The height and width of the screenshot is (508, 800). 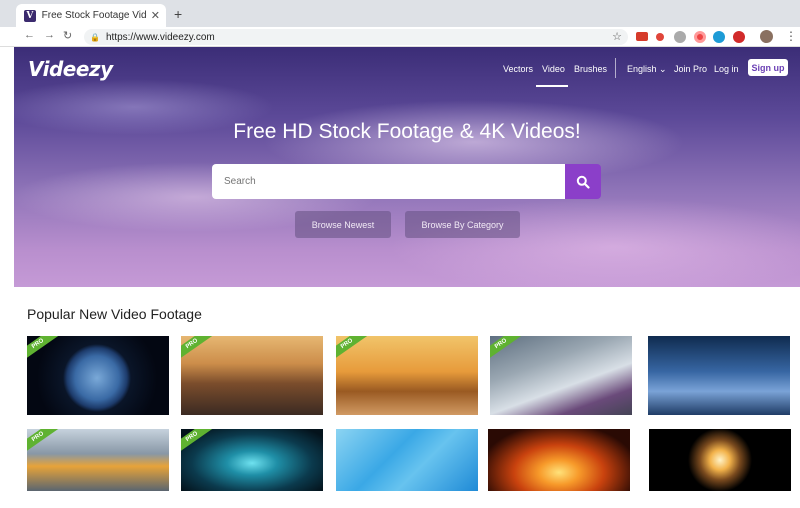 What do you see at coordinates (400, 13) in the screenshot?
I see `browser-tabbar: V Free Stock Footage Videos, 4K ✕ +` at bounding box center [400, 13].